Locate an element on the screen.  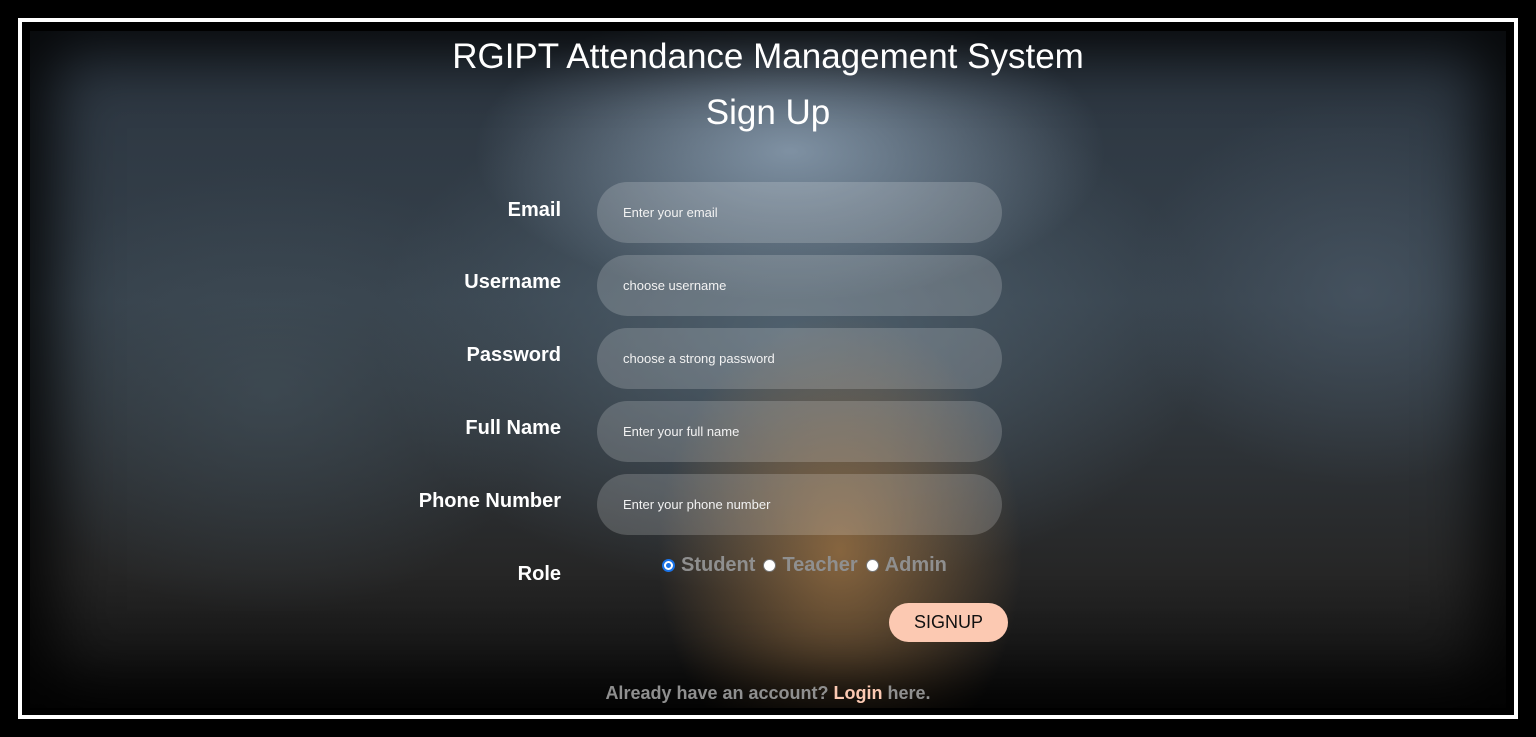
role-radio-admin is located at coordinates (872, 565).